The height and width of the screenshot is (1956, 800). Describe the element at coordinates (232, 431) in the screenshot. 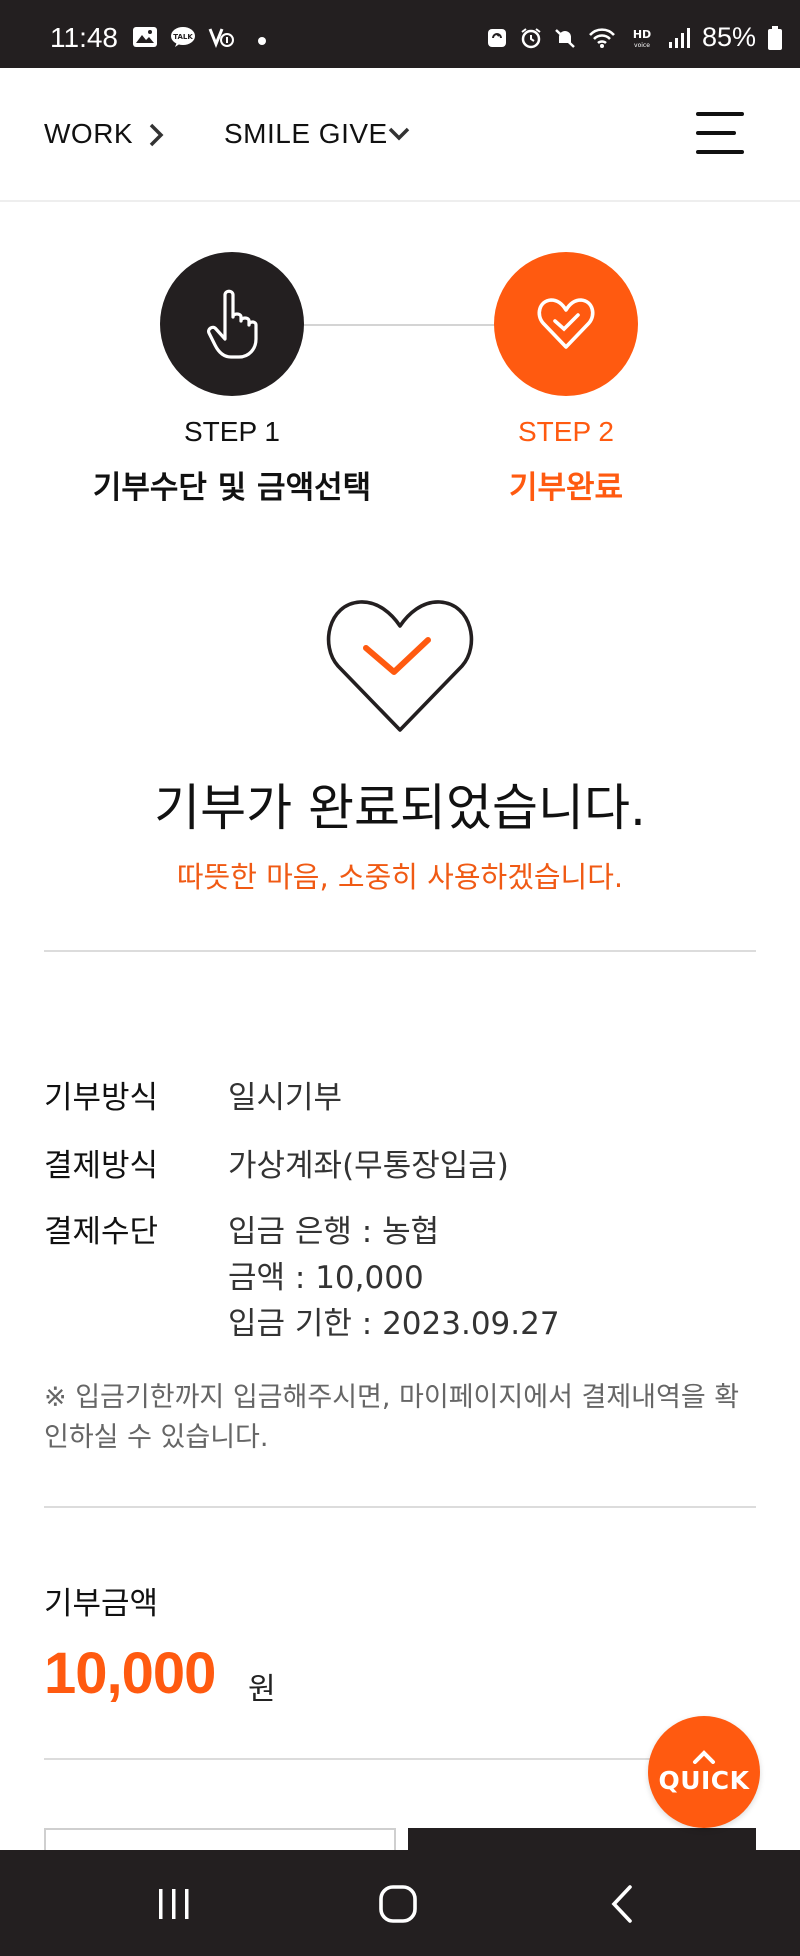

I see `step1-number: STEP 1` at that location.